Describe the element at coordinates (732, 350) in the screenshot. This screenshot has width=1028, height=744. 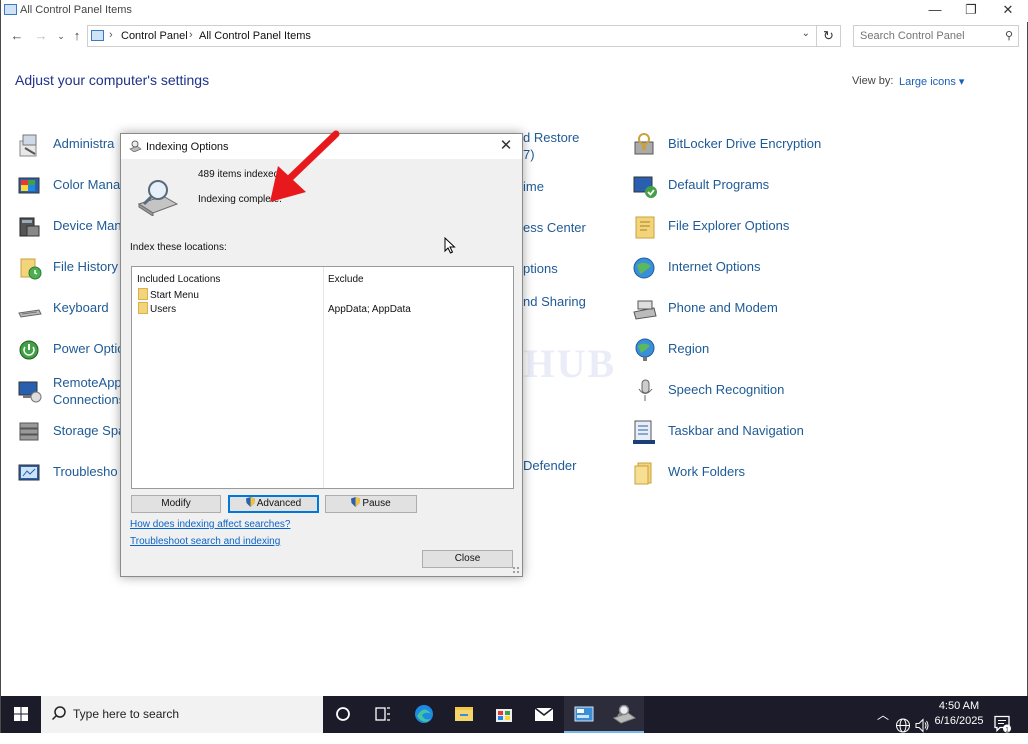
I see `cp-item-region: Region` at that location.